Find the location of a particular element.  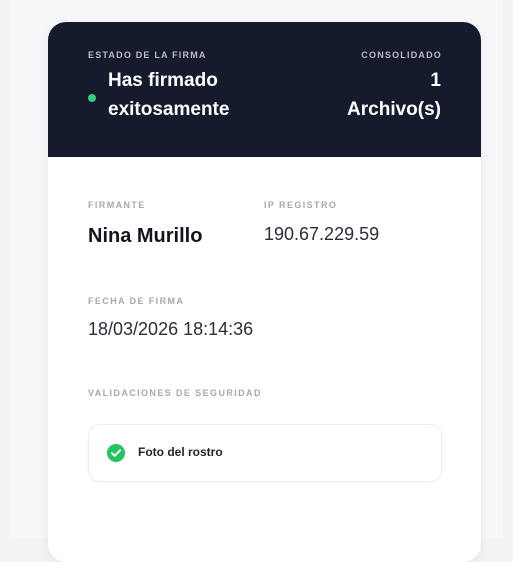

file-count-label: Archivo(s) is located at coordinates (394, 109).